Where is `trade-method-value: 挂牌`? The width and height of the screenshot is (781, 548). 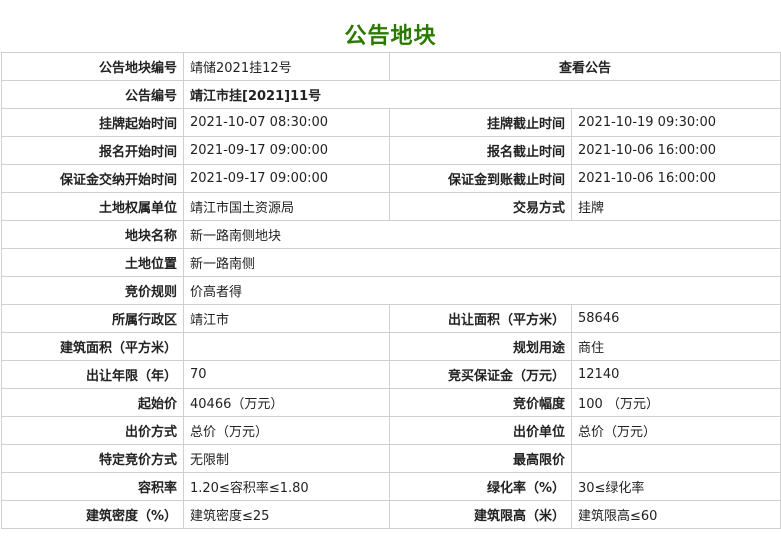
trade-method-value: 挂牌 is located at coordinates (675, 206).